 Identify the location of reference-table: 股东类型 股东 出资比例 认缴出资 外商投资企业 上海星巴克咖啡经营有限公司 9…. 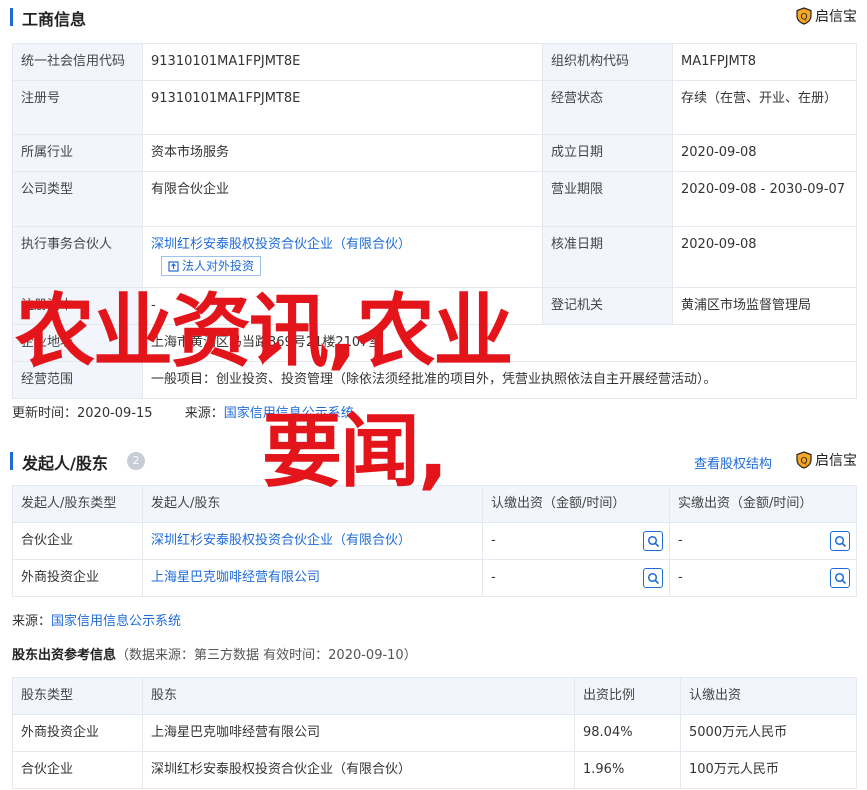
(434, 733).